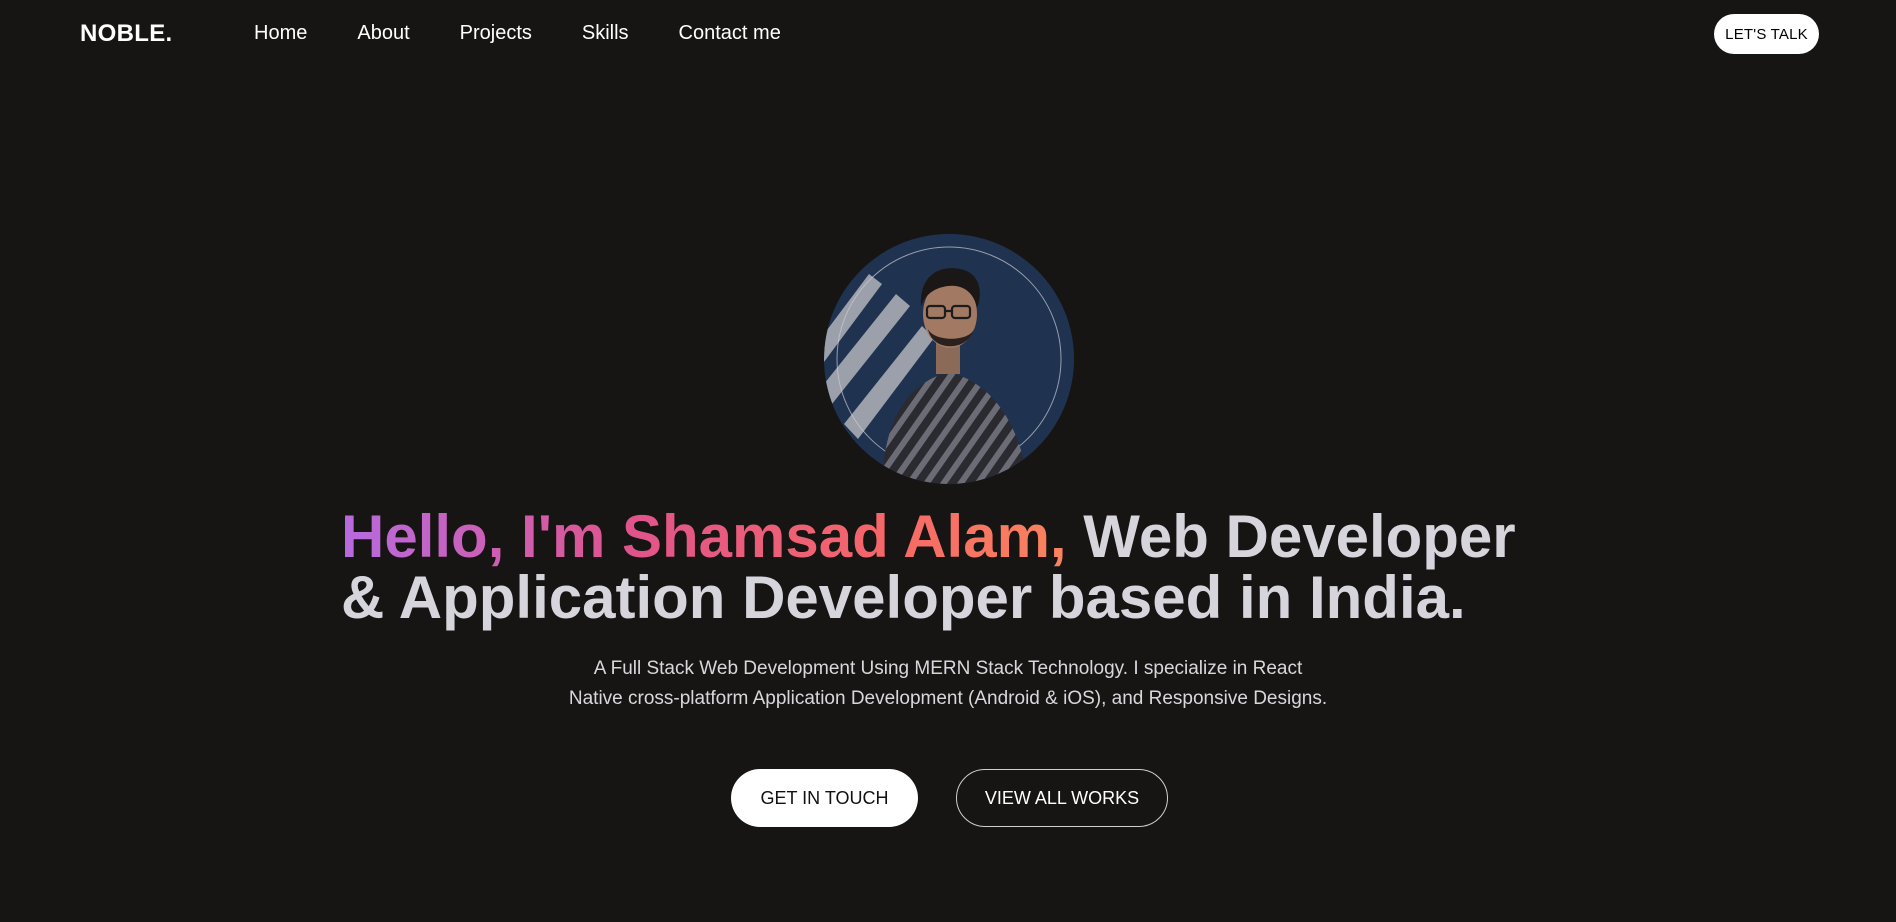 This screenshot has width=1896, height=922. What do you see at coordinates (704, 536) in the screenshot?
I see `headline-highlight: Hello, I'm Shamsad Alam,` at bounding box center [704, 536].